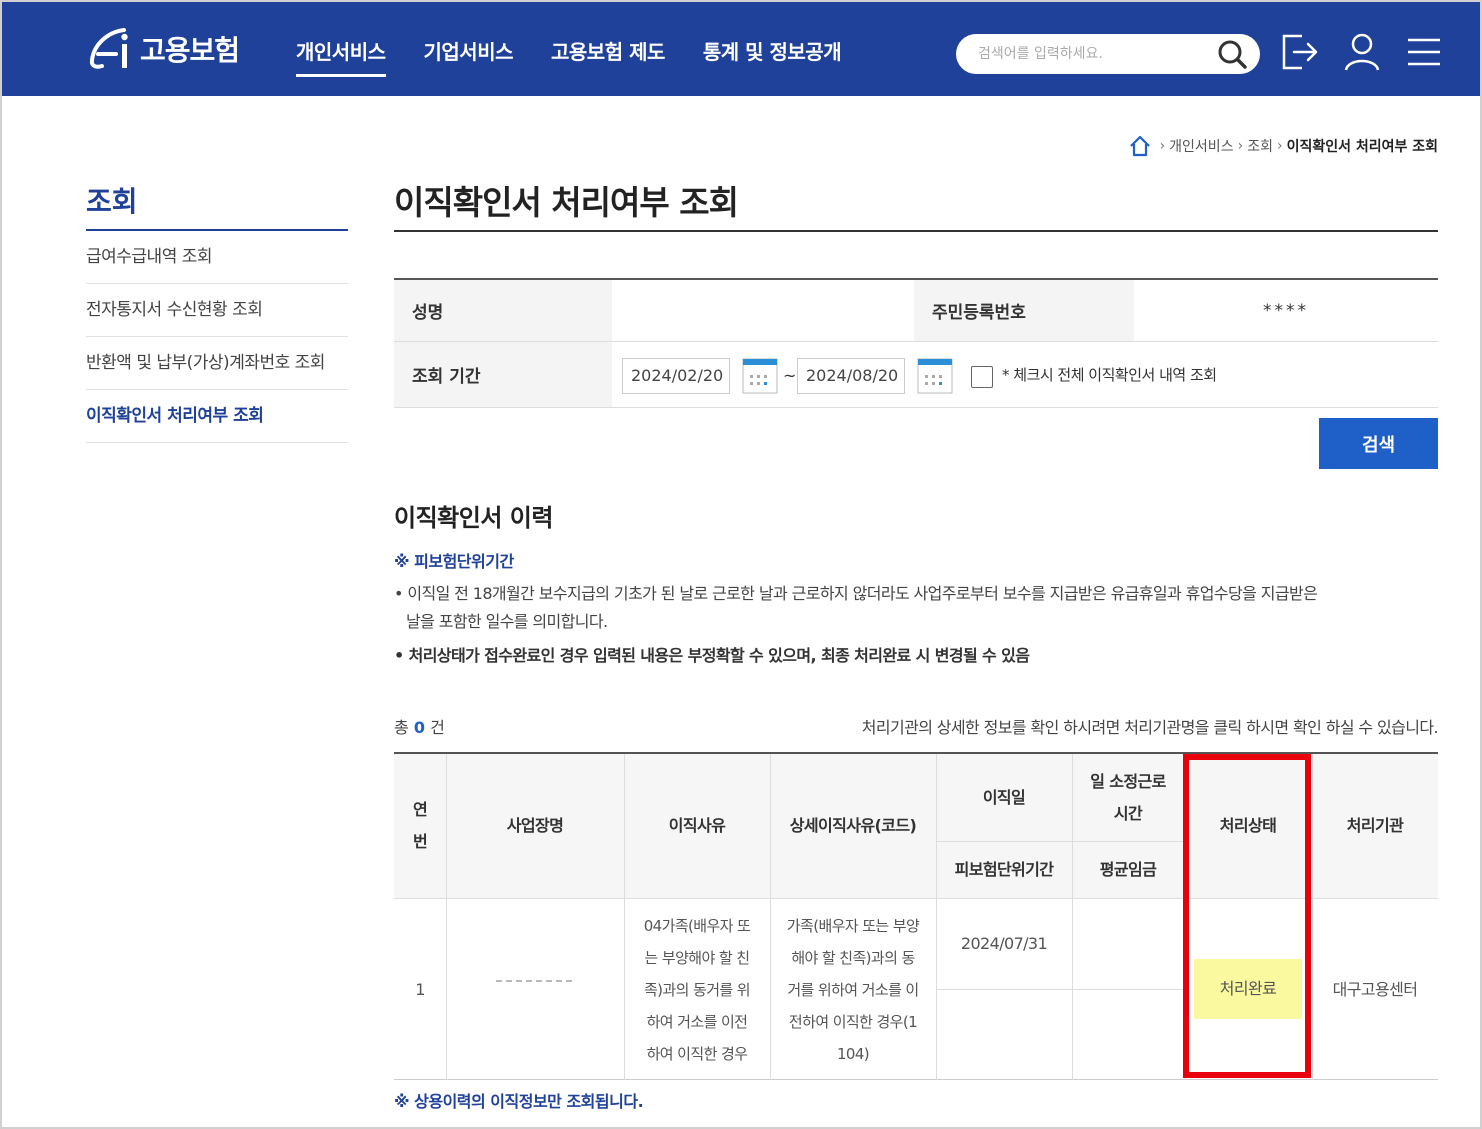  I want to click on count-suffix: 건, so click(437, 727).